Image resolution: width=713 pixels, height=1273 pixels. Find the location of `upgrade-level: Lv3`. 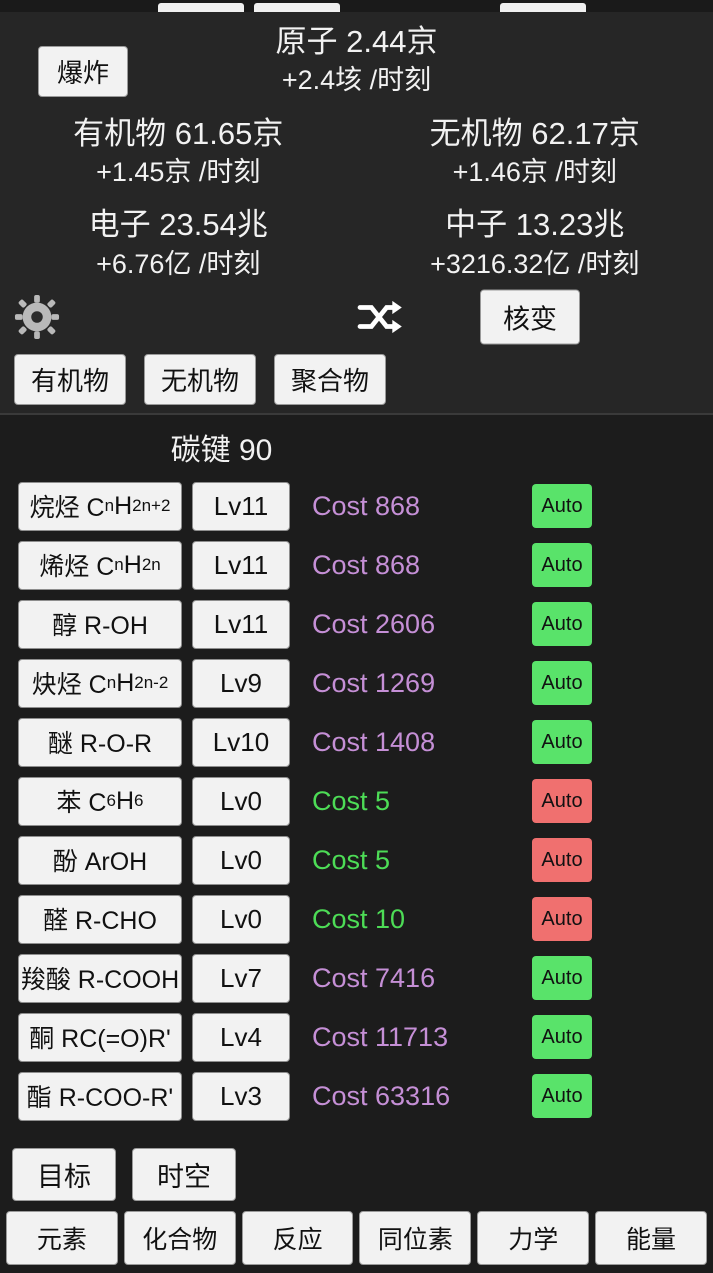

upgrade-level: Lv3 is located at coordinates (241, 1096).